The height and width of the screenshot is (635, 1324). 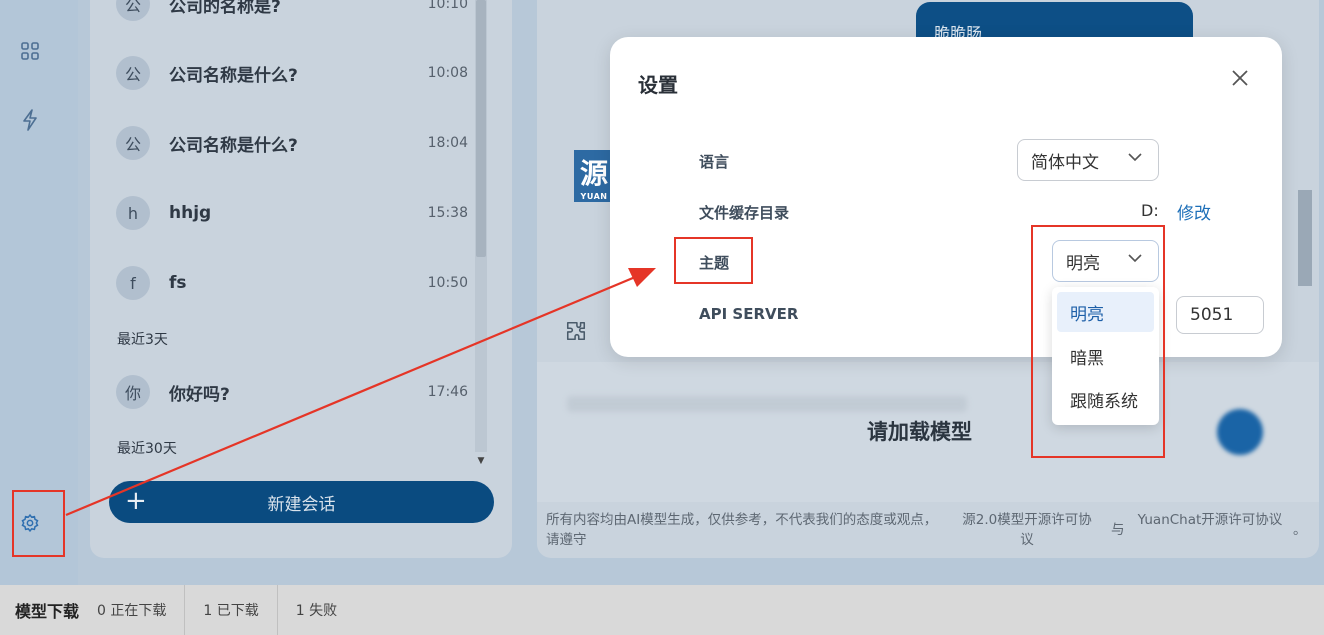 I want to click on group-label-recent-30-days: 最近30天, so click(x=147, y=449).